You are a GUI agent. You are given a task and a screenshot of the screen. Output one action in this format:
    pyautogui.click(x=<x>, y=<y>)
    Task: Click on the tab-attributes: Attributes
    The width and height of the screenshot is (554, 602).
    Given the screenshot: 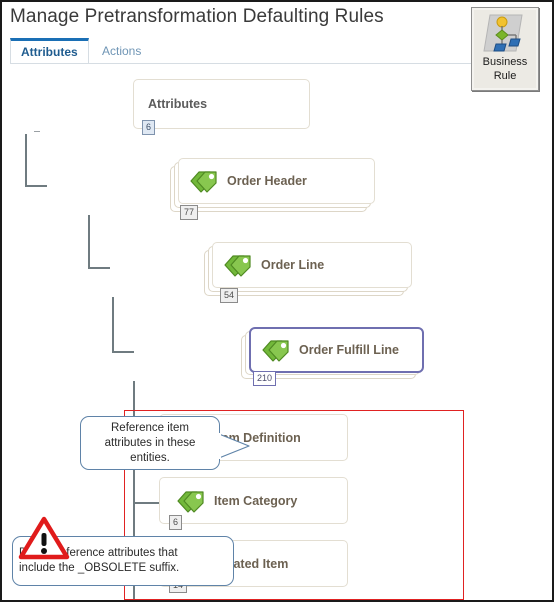 What is the action you would take?
    pyautogui.click(x=49, y=50)
    